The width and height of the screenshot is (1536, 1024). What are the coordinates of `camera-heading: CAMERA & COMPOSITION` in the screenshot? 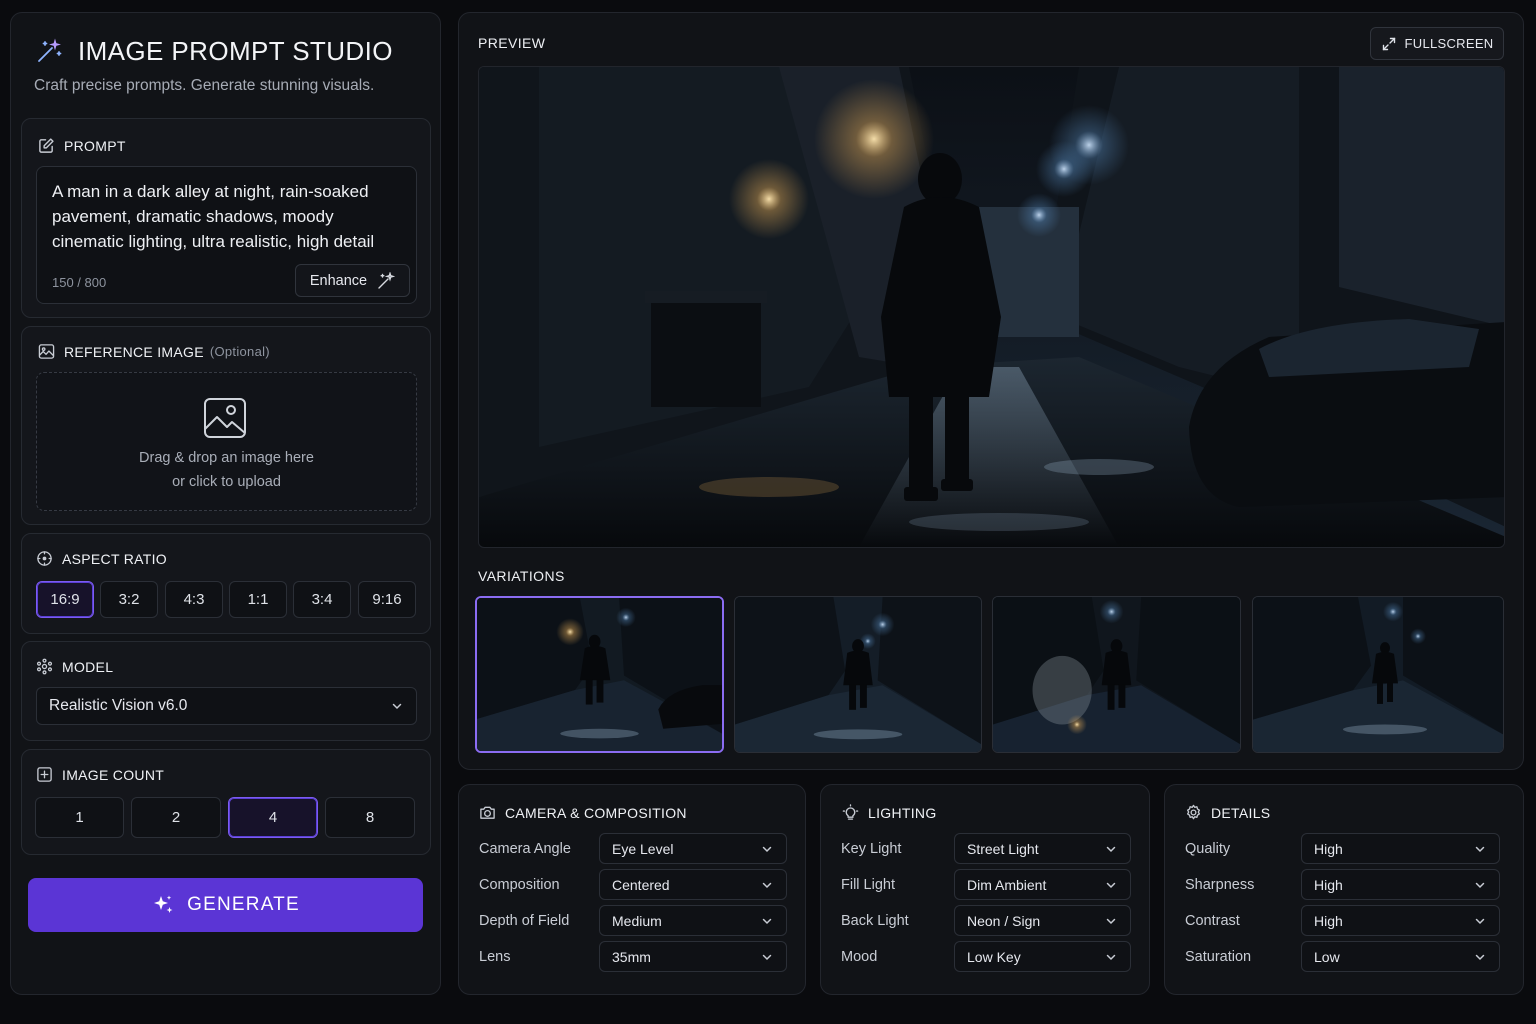 It's located at (583, 812).